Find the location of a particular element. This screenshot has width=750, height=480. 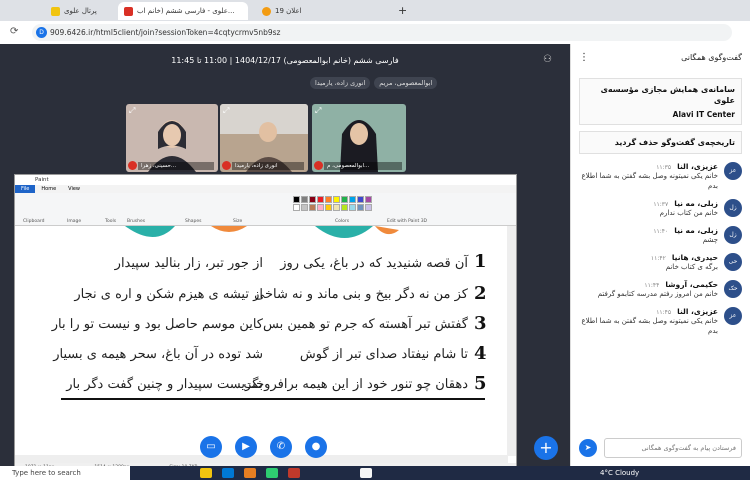

tab-notifications: 19 اعلان is located at coordinates (321, 11).